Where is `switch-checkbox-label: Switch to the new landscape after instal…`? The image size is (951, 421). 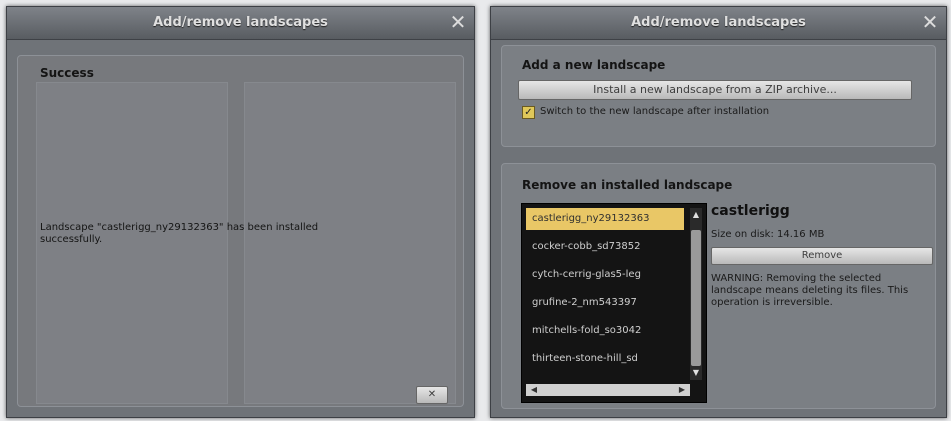
switch-checkbox-label: Switch to the new landscape after instal… is located at coordinates (655, 111).